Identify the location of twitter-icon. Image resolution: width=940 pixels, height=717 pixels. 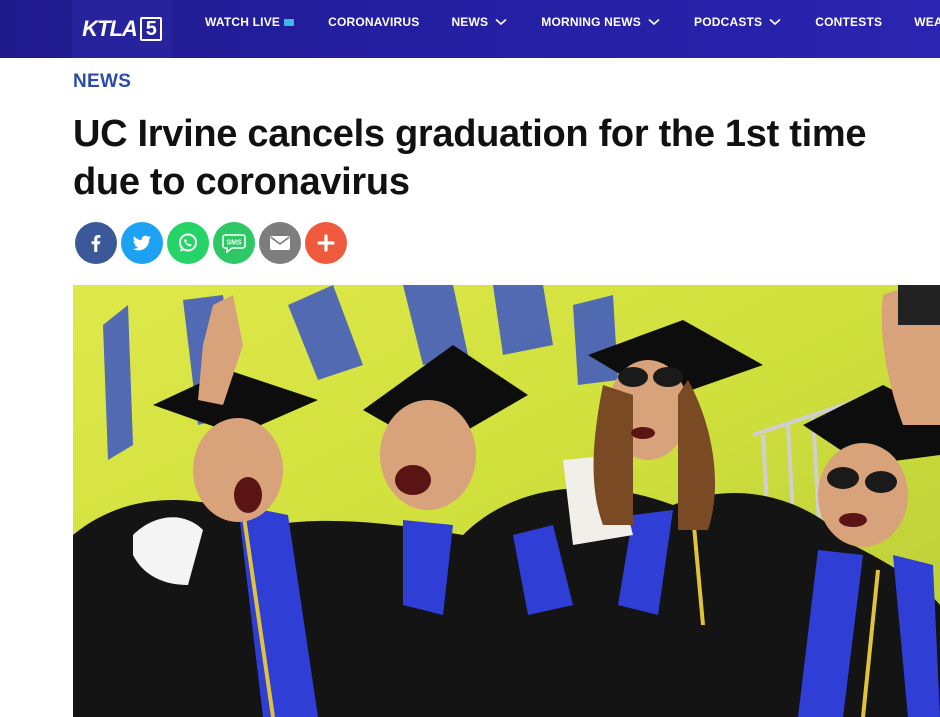
(142, 243).